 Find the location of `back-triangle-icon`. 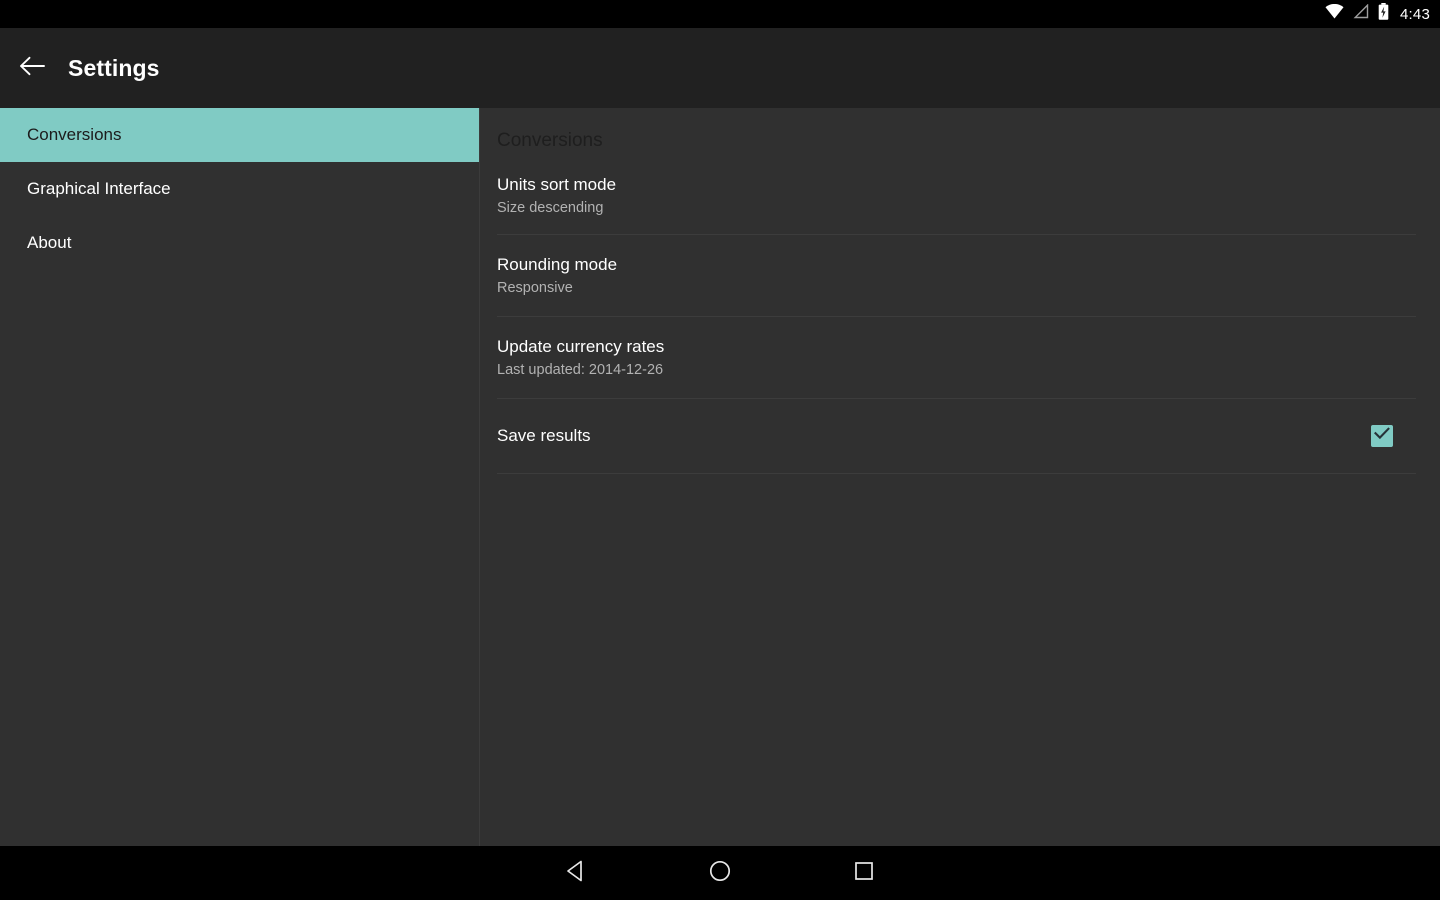

back-triangle-icon is located at coordinates (576, 873).